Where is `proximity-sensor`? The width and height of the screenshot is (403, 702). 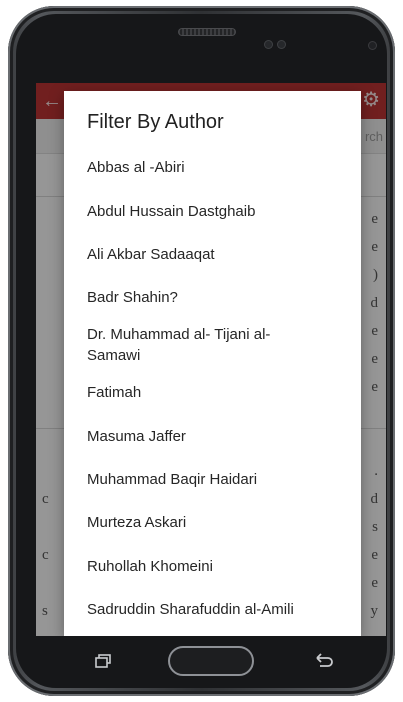
proximity-sensor is located at coordinates (268, 44).